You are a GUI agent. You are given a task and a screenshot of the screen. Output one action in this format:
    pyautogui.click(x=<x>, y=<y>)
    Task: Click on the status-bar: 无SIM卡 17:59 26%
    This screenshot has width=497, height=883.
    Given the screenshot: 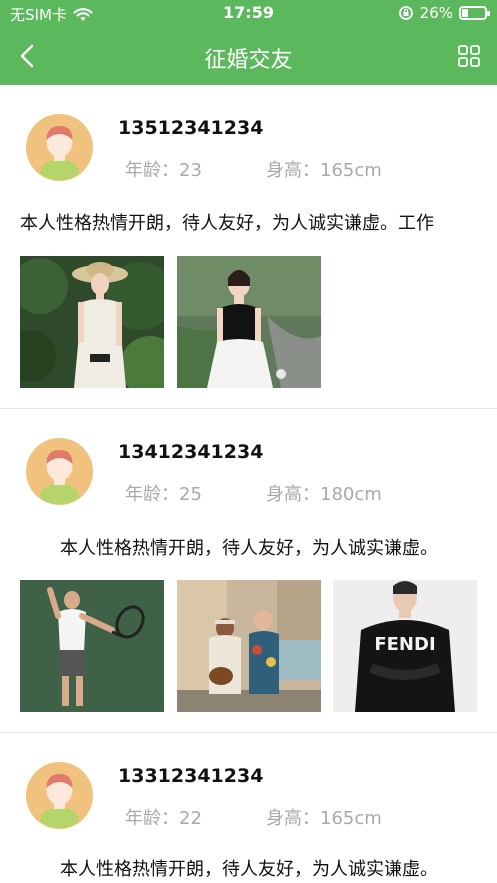 What is the action you would take?
    pyautogui.click(x=248, y=14)
    